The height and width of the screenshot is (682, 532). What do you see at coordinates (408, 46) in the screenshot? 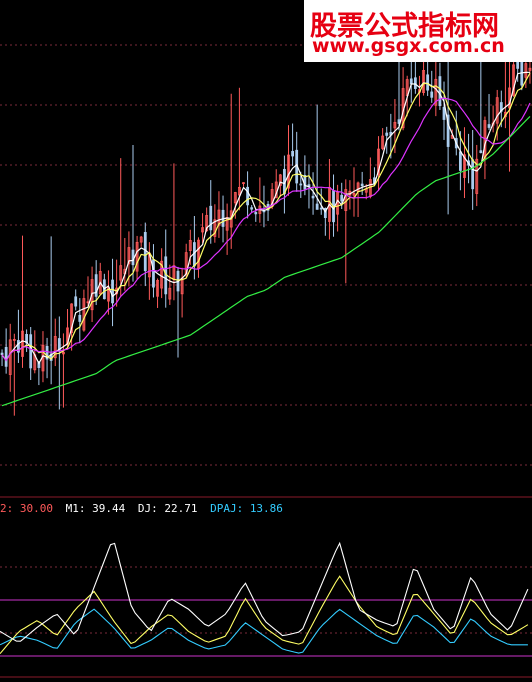
I see `watermark-url: www.gsgx.com.cn` at bounding box center [408, 46].